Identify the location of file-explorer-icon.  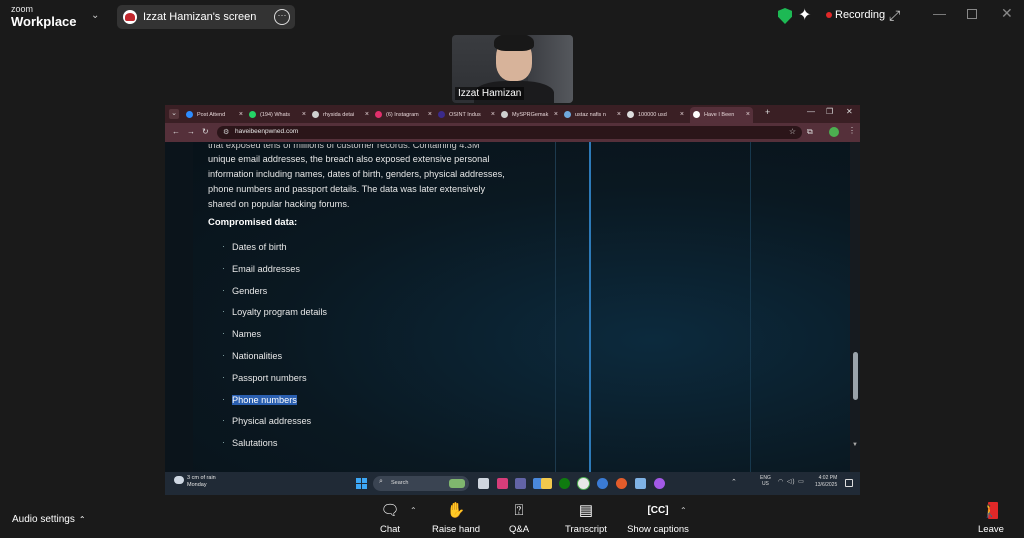
(546, 483).